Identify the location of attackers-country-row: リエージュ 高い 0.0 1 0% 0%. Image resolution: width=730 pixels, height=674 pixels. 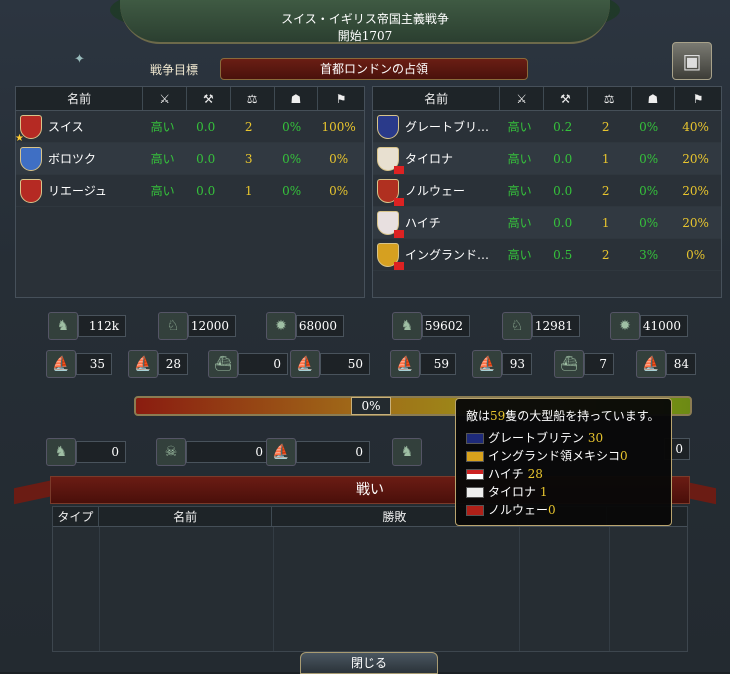
(190, 191).